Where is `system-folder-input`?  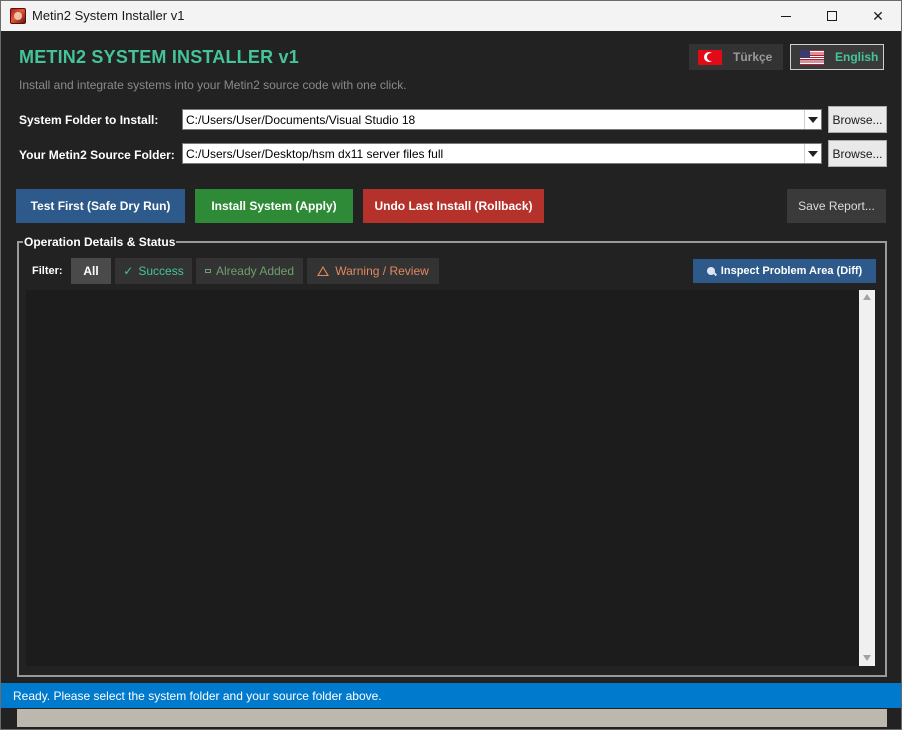
system-folder-input is located at coordinates (493, 119).